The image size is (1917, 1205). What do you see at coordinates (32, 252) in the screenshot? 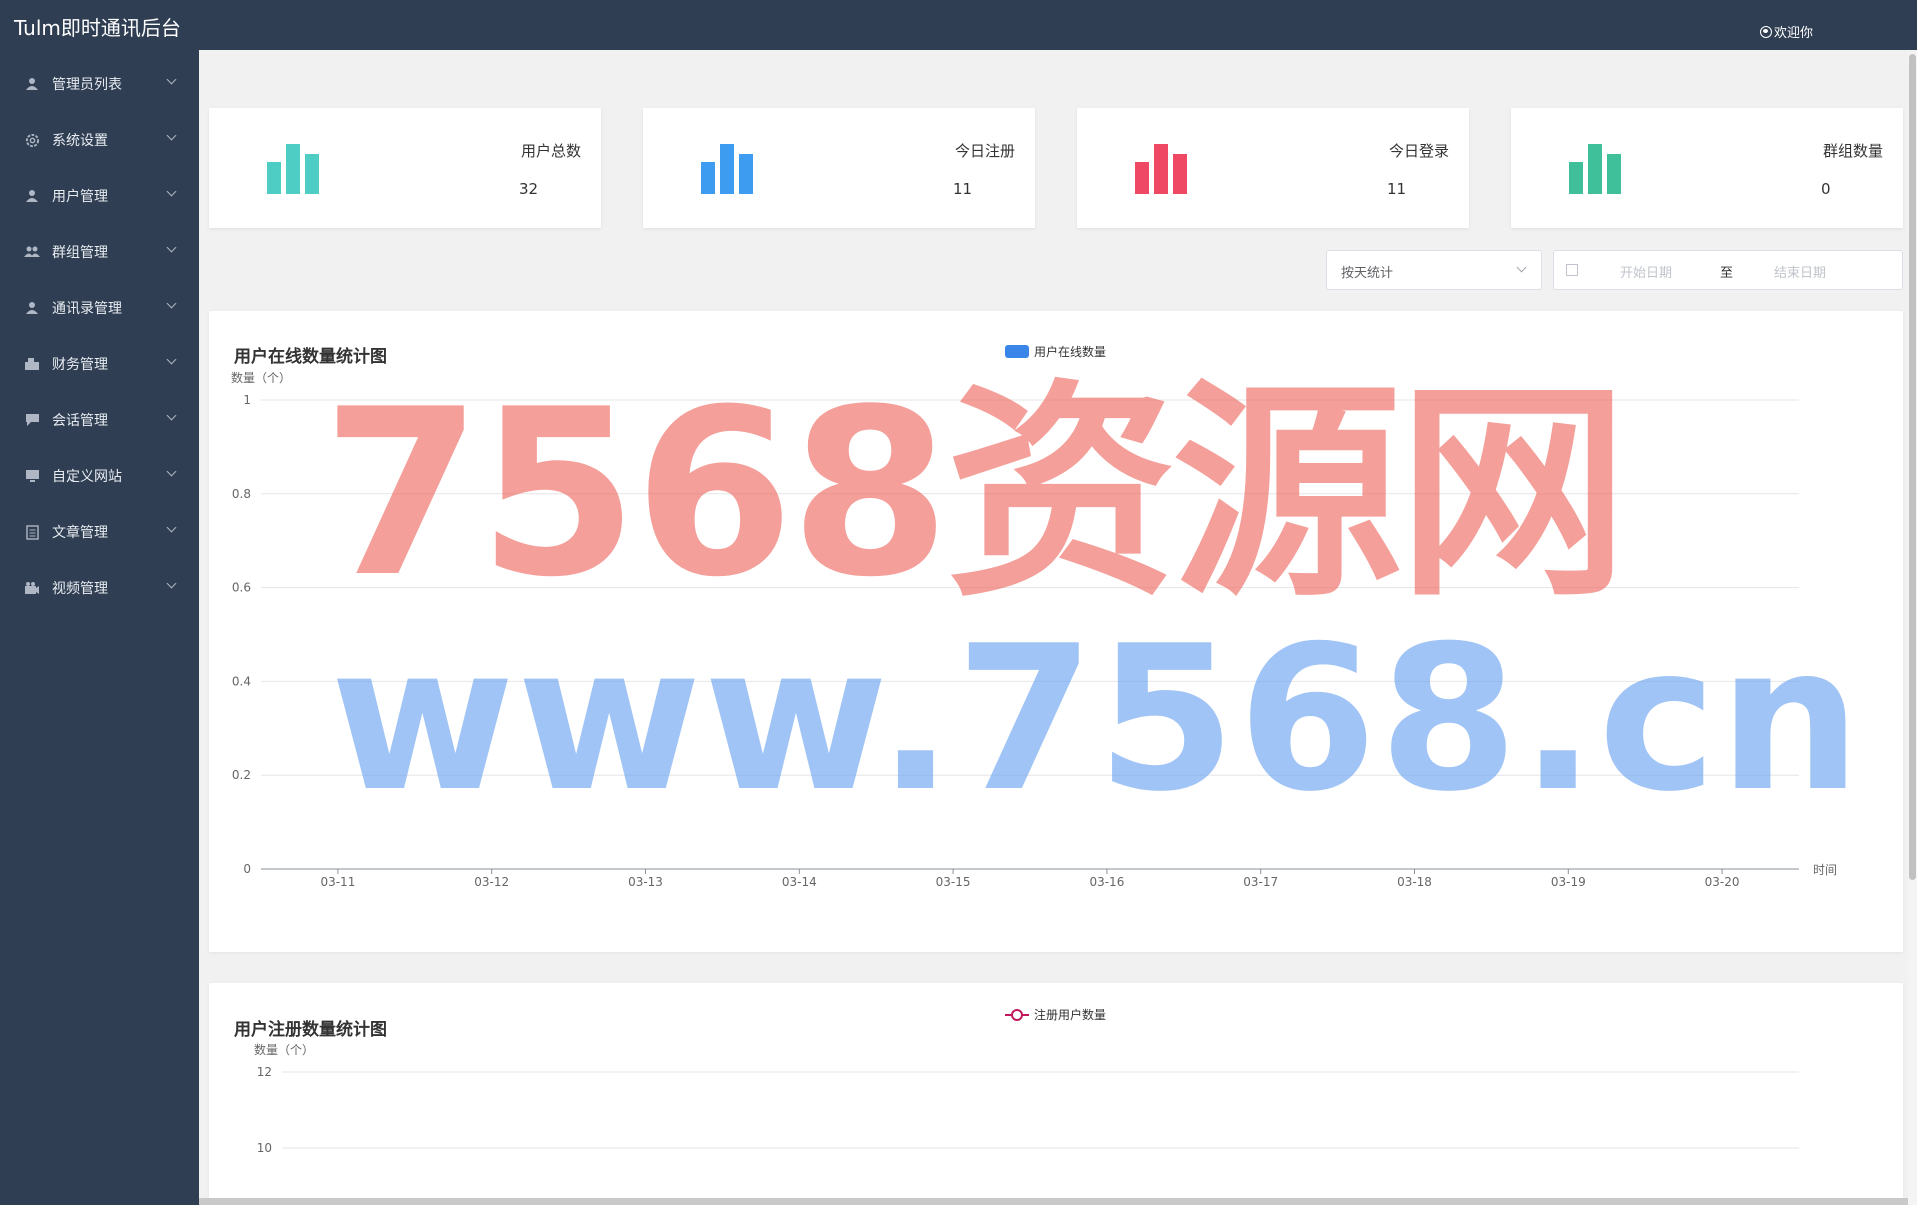
I see `group-icon` at bounding box center [32, 252].